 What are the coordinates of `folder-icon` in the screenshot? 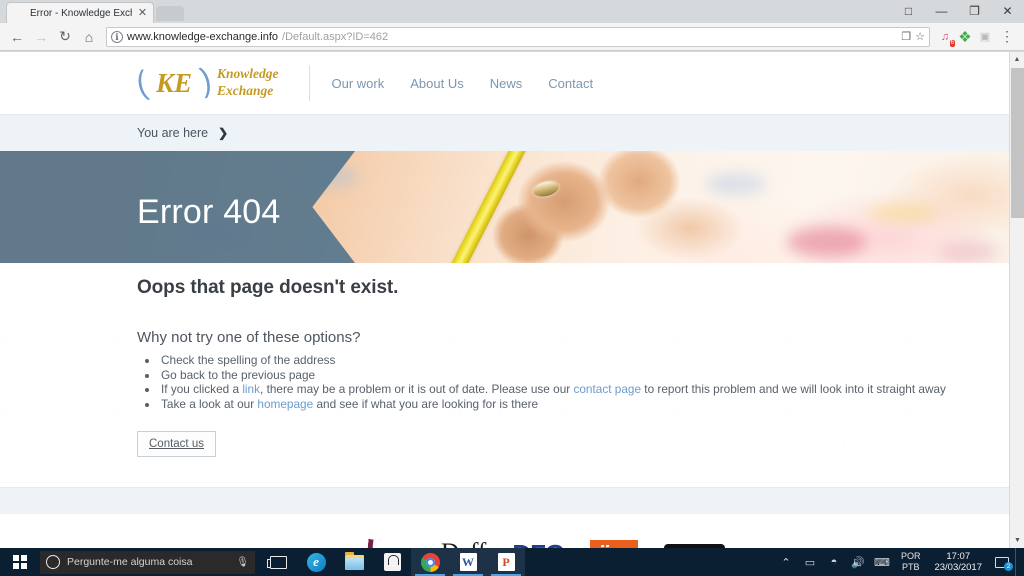 It's located at (354, 560).